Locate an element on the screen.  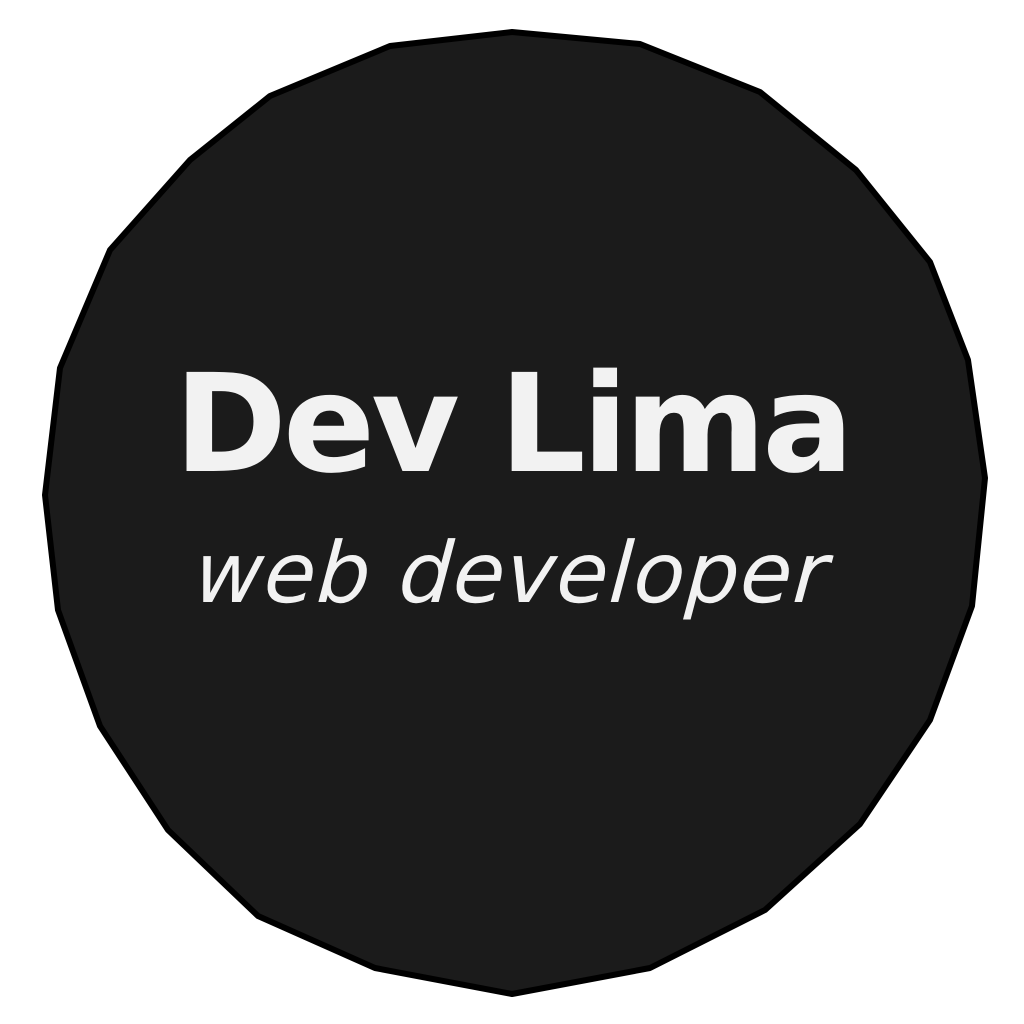
brand-tagline: web developer is located at coordinates (512, 573).